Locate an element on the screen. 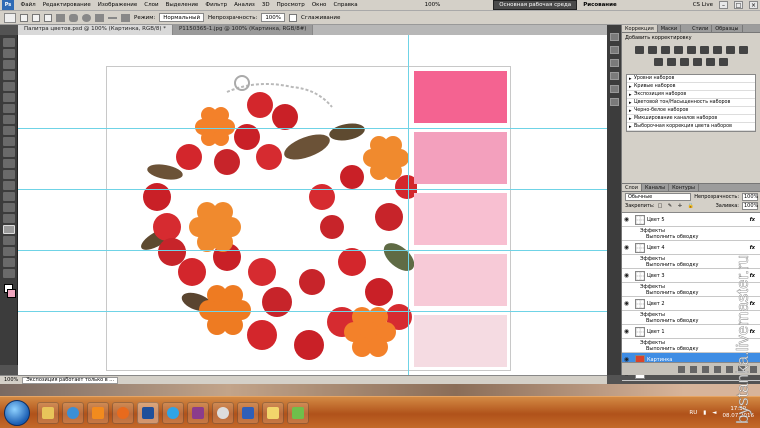  taskbar-explorer is located at coordinates (48, 412).